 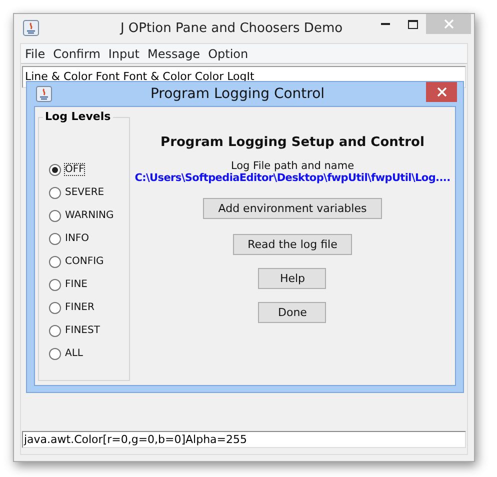 I want to click on menu-item: Option, so click(x=228, y=53).